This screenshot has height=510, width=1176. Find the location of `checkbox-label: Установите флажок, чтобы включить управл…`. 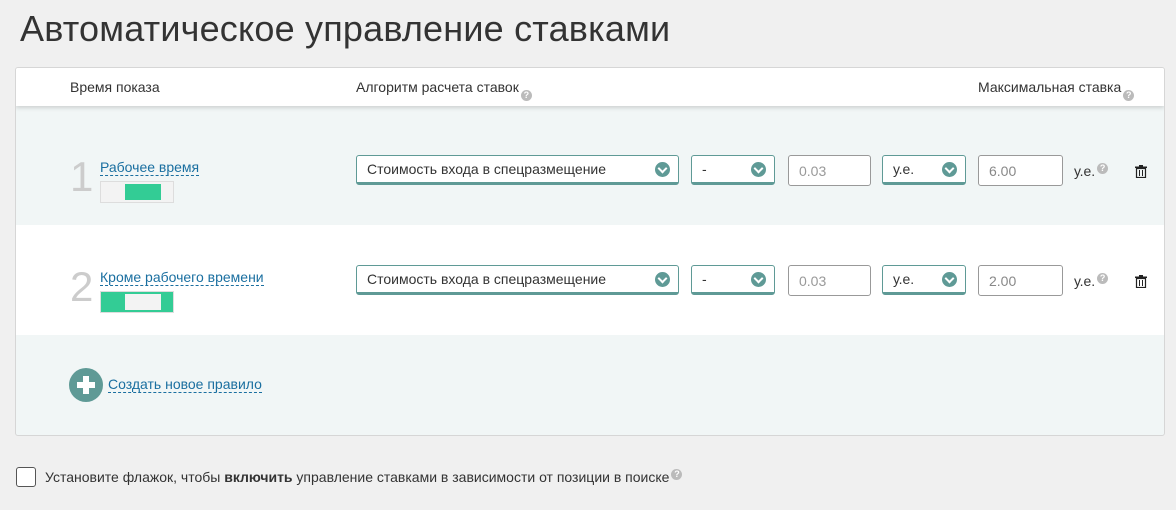

checkbox-label: Установите флажок, чтобы включить управл… is located at coordinates (364, 477).